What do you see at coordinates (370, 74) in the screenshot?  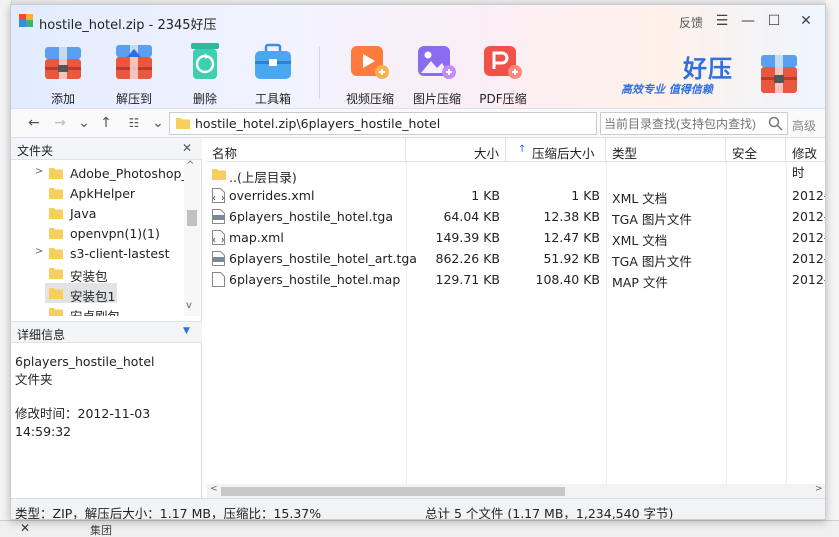 I see `video-compress-button: 视频压缩` at bounding box center [370, 74].